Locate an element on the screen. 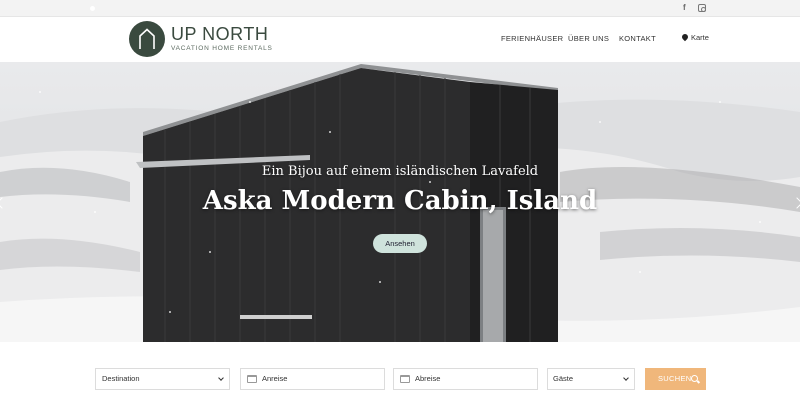  map-link-label: Karte is located at coordinates (700, 37).